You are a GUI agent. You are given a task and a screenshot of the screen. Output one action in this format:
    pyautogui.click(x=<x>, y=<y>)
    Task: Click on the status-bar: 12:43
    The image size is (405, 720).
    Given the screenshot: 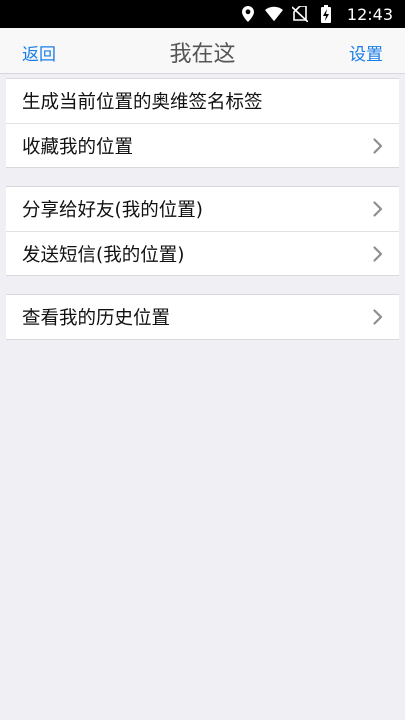 What is the action you would take?
    pyautogui.click(x=202, y=14)
    